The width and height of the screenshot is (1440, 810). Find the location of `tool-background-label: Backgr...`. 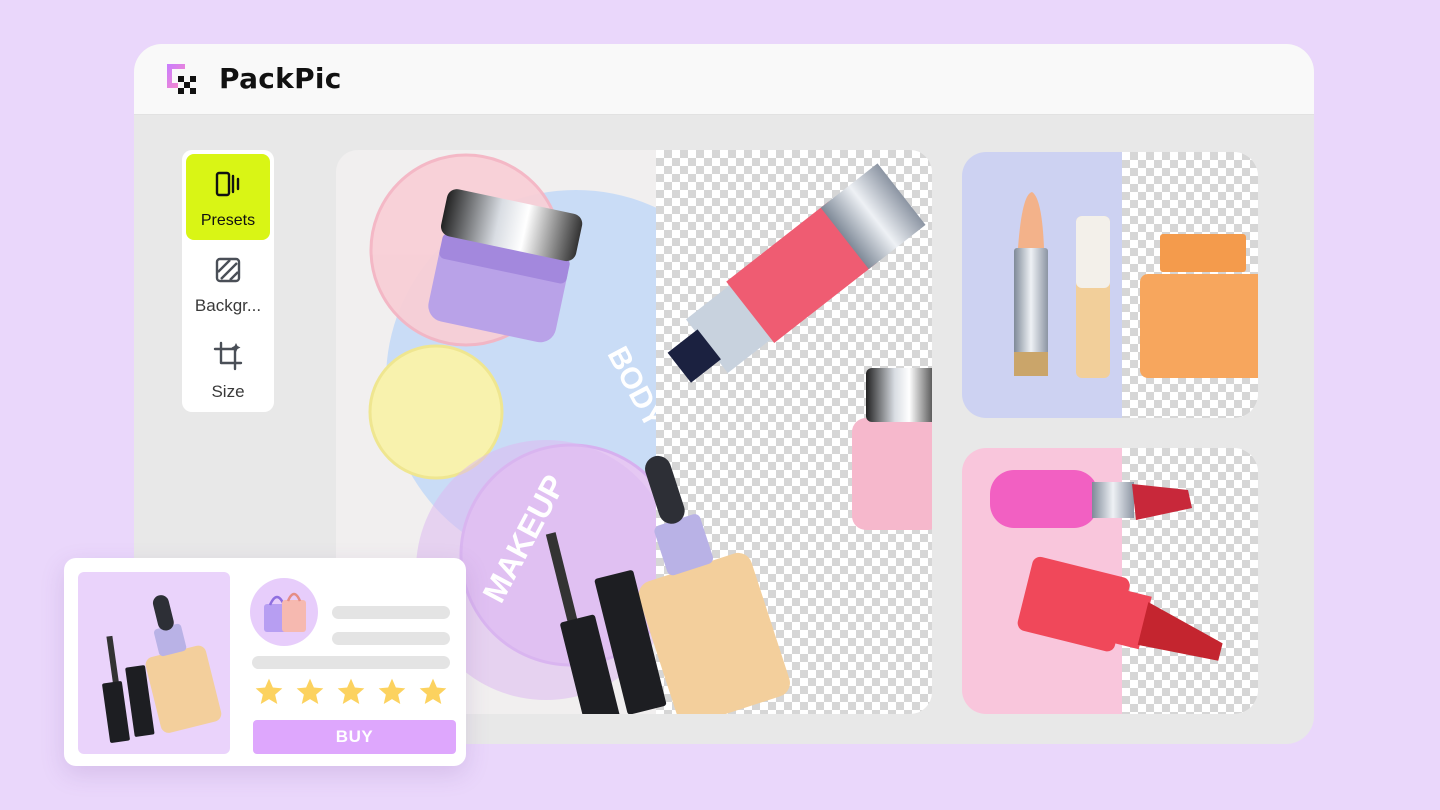

tool-background-label: Backgr... is located at coordinates (228, 305).